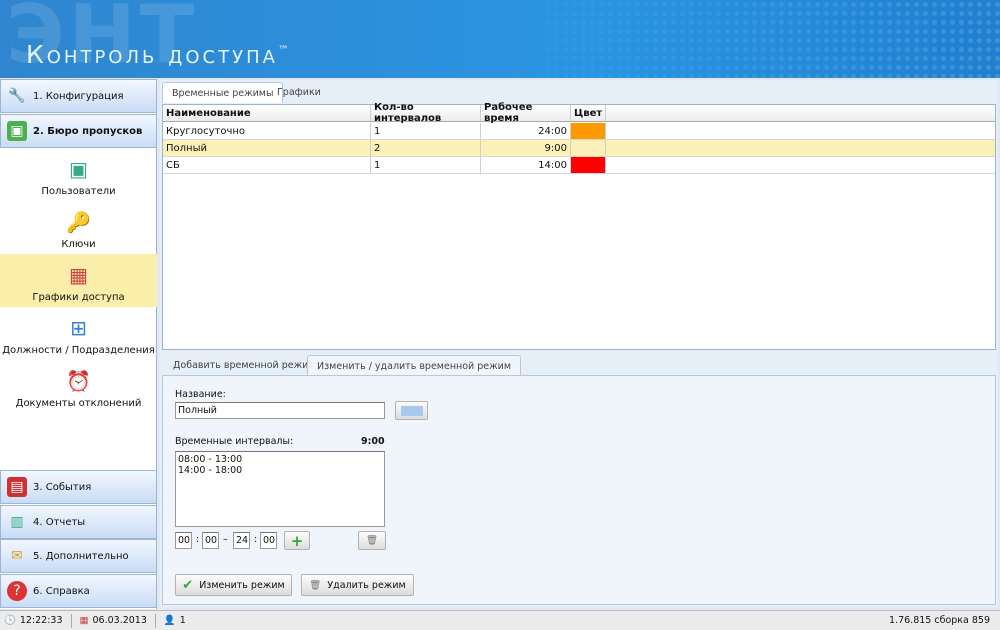 This screenshot has width=1000, height=630. Describe the element at coordinates (299, 92) in the screenshot. I see `tab-schedules: Графики` at that location.